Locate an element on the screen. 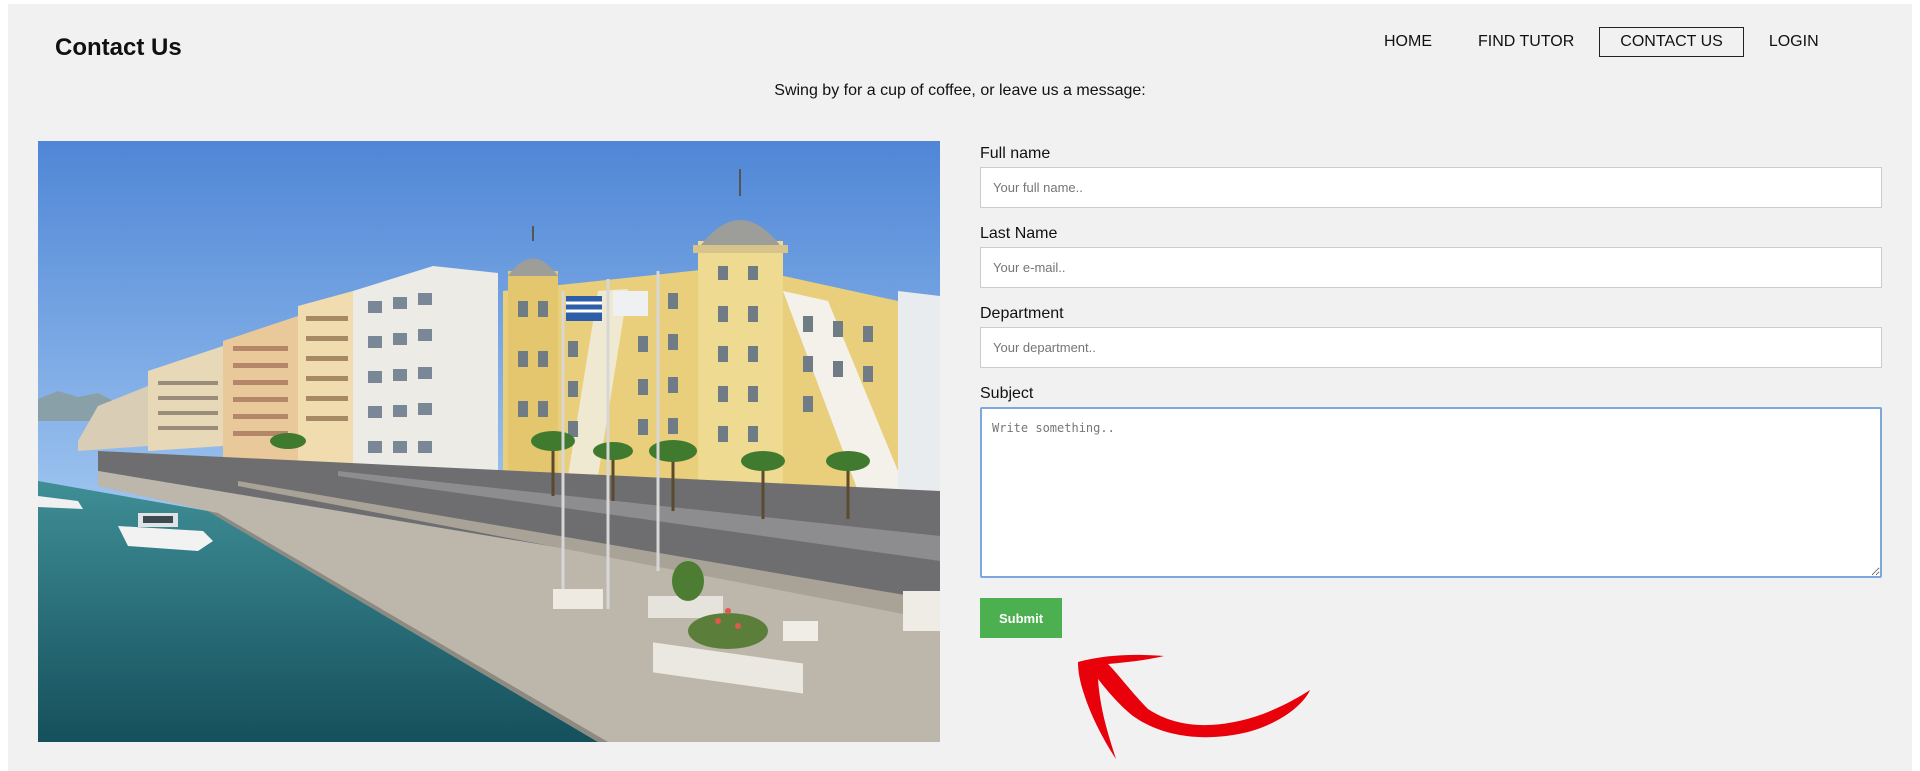 The width and height of the screenshot is (1920, 771). full-name-input is located at coordinates (1431, 187).